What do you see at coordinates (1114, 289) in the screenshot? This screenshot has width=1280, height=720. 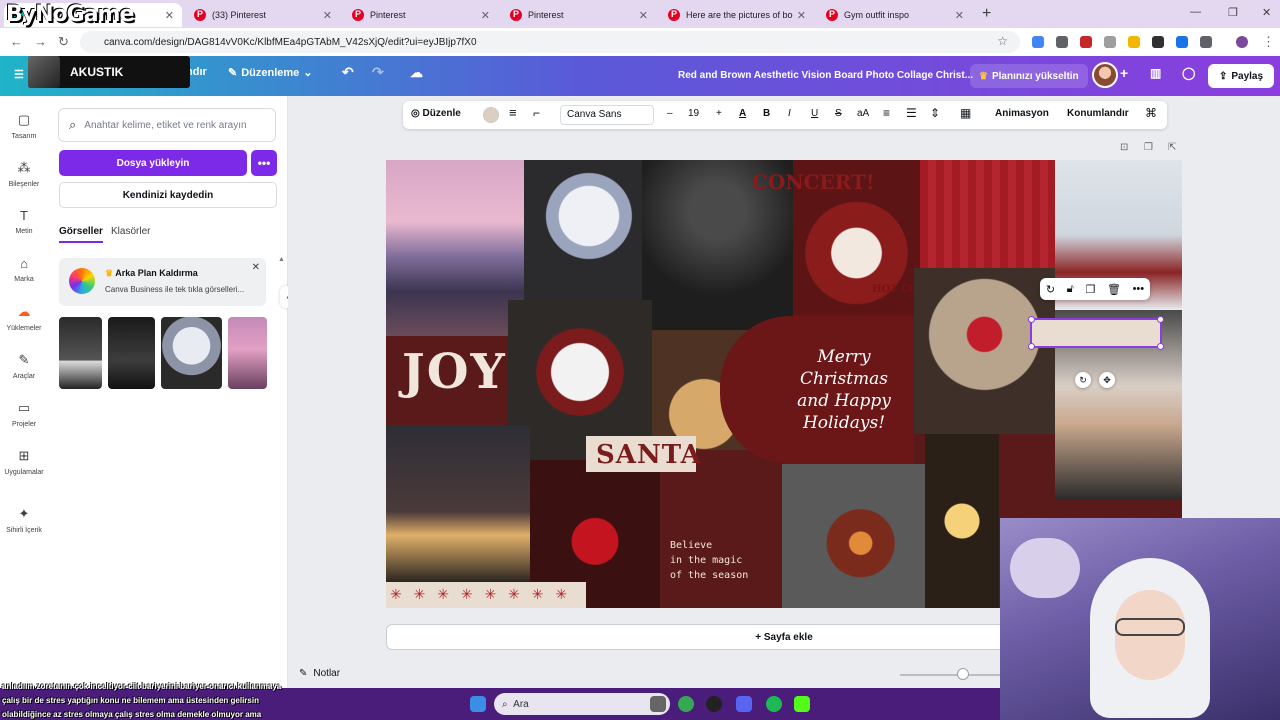 I see `trash-icon: 🗑︎` at bounding box center [1114, 289].